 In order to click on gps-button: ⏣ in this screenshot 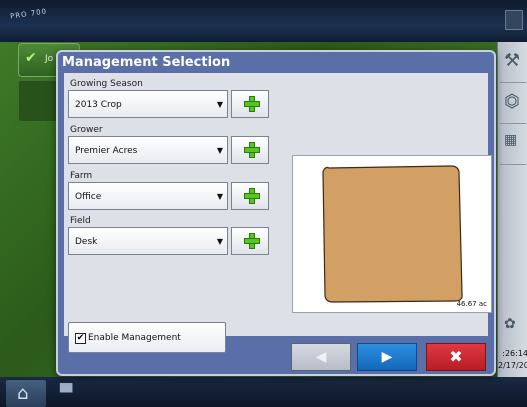, I will do `click(513, 103)`.